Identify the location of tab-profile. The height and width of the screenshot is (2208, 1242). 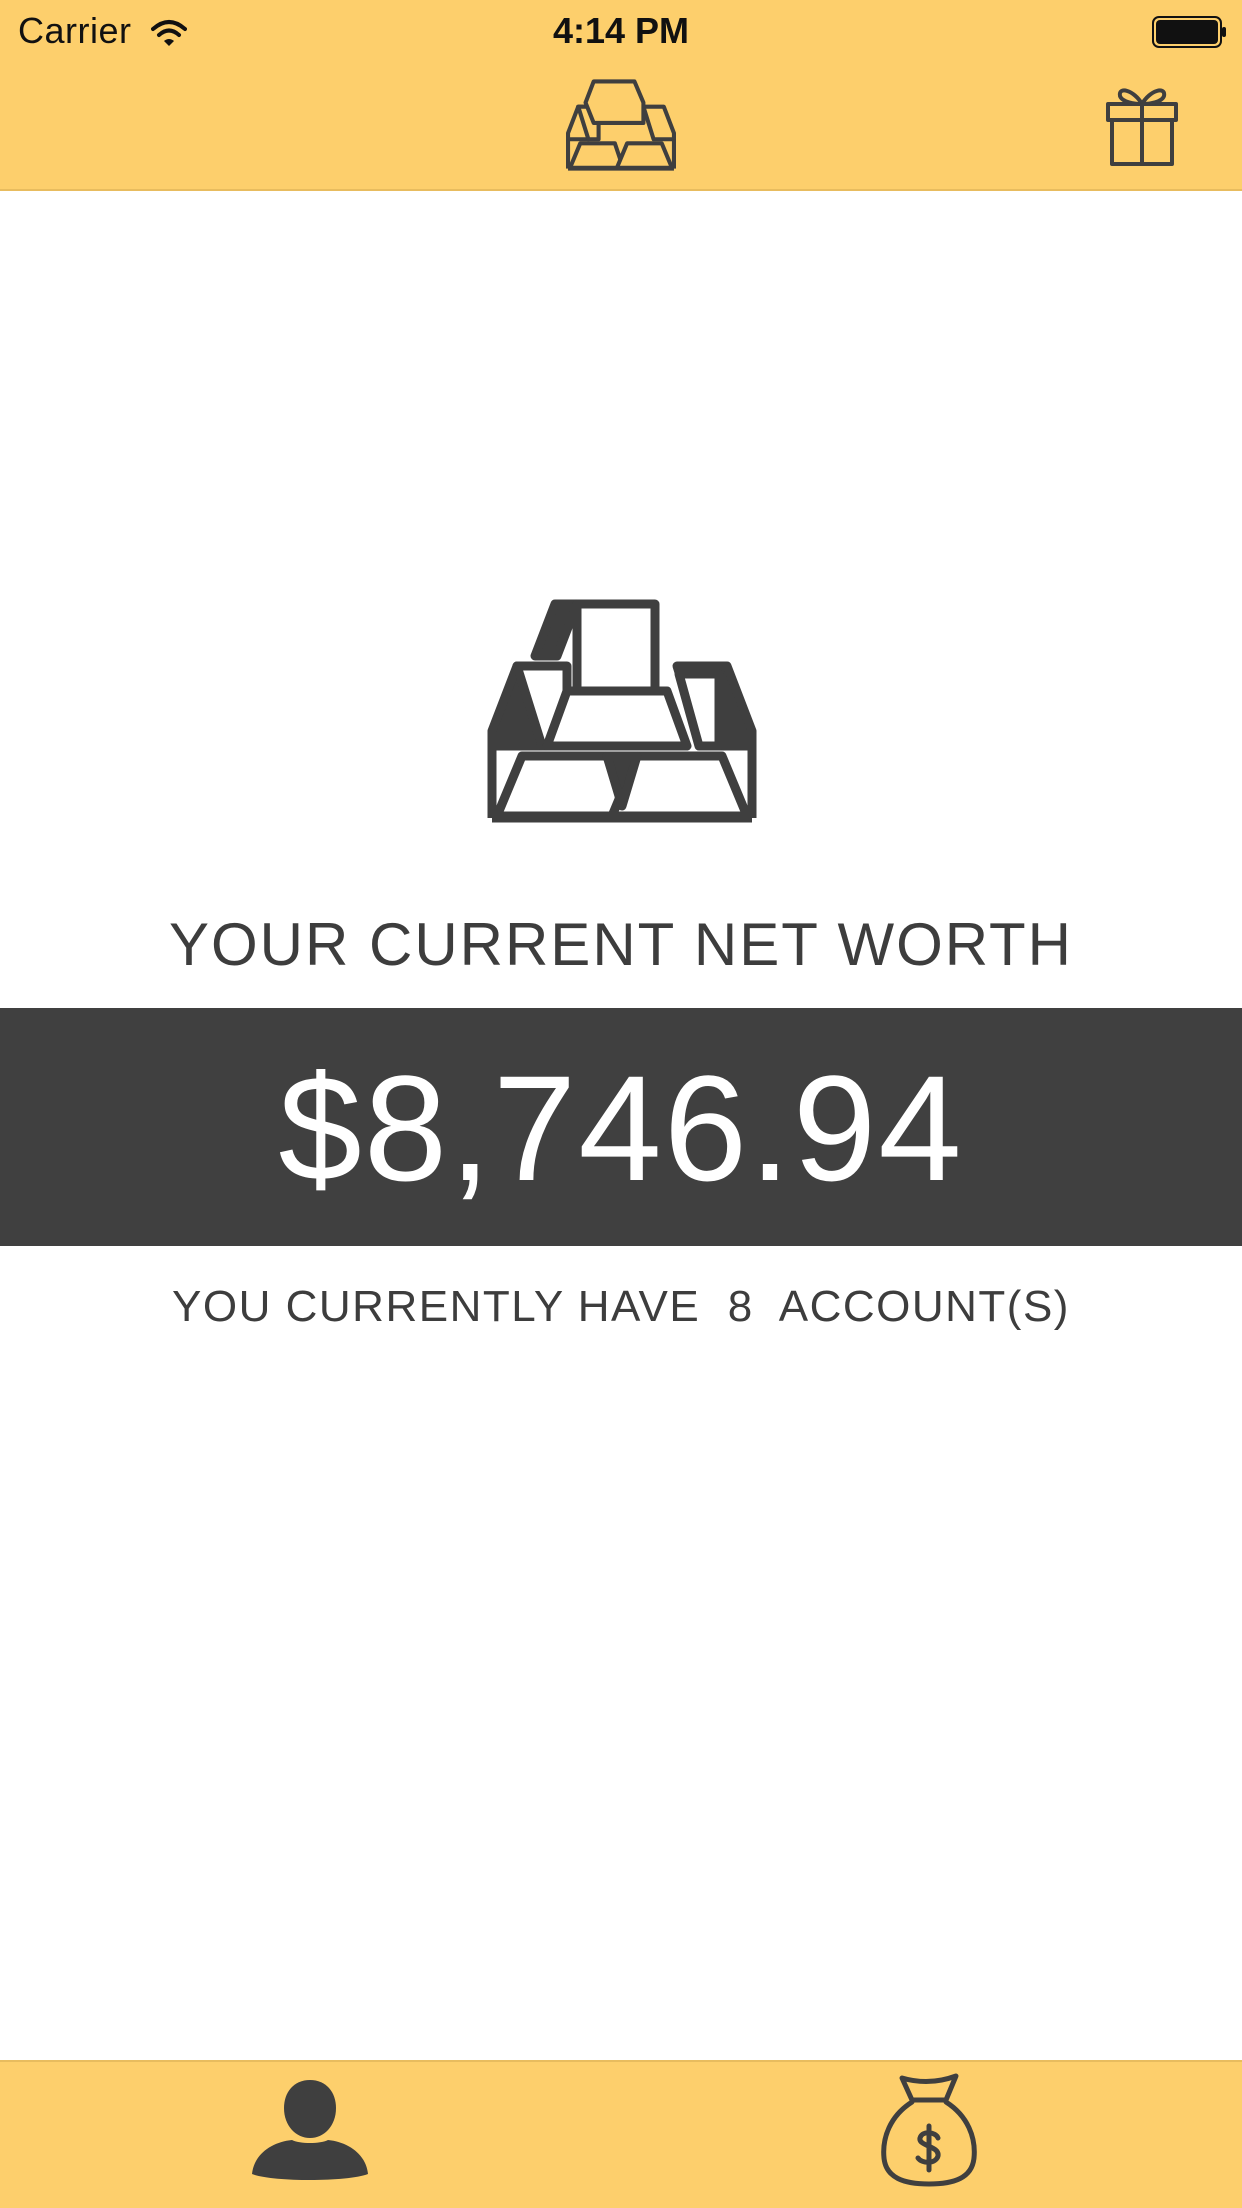
(310, 2132).